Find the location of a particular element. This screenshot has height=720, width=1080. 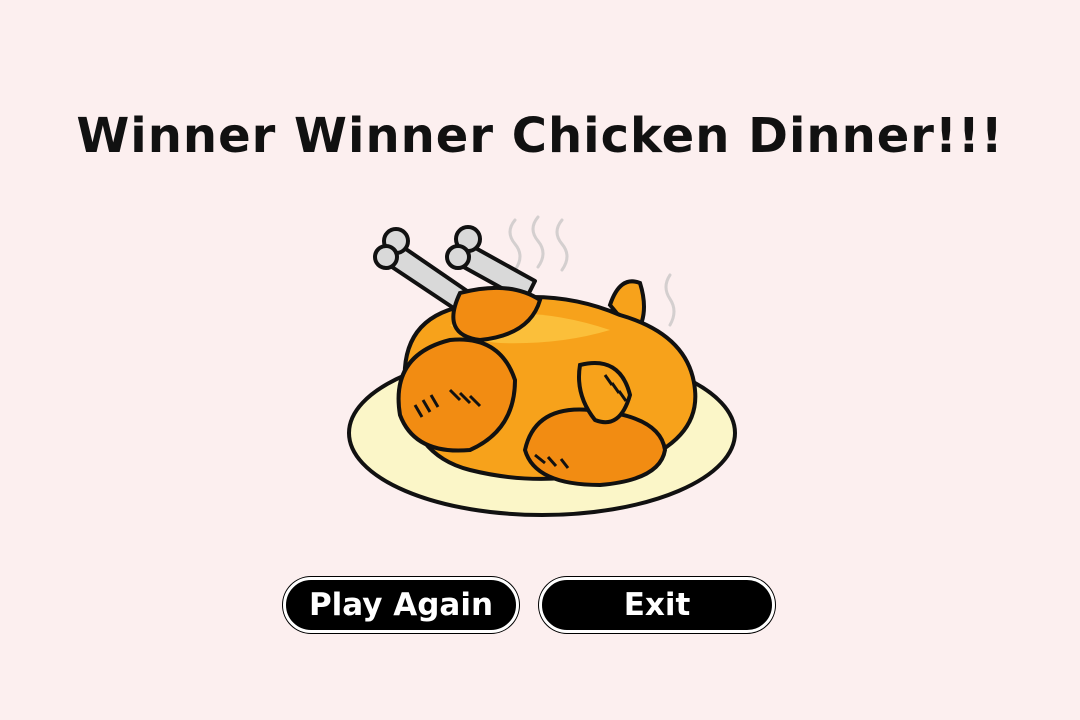

win-title: Winner Winner Chicken Dinner!!! is located at coordinates (540, 136).